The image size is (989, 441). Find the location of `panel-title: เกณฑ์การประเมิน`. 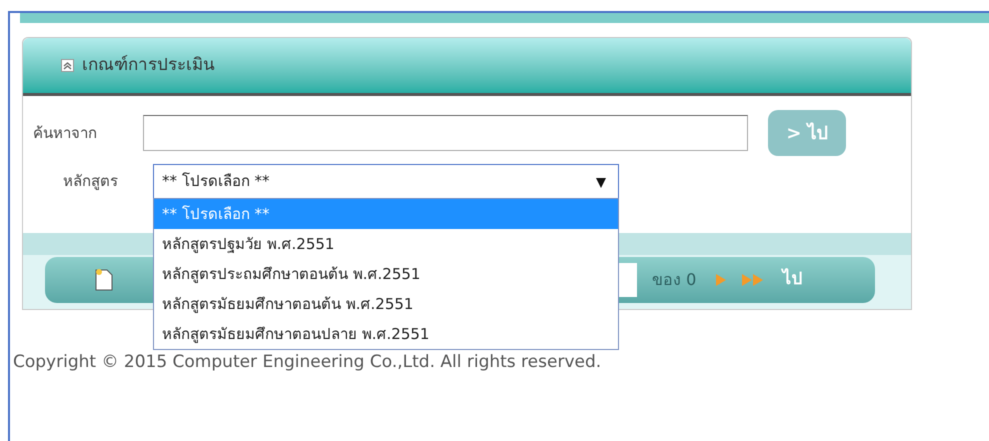

panel-title: เกณฑ์การประเมิน is located at coordinates (148, 65).